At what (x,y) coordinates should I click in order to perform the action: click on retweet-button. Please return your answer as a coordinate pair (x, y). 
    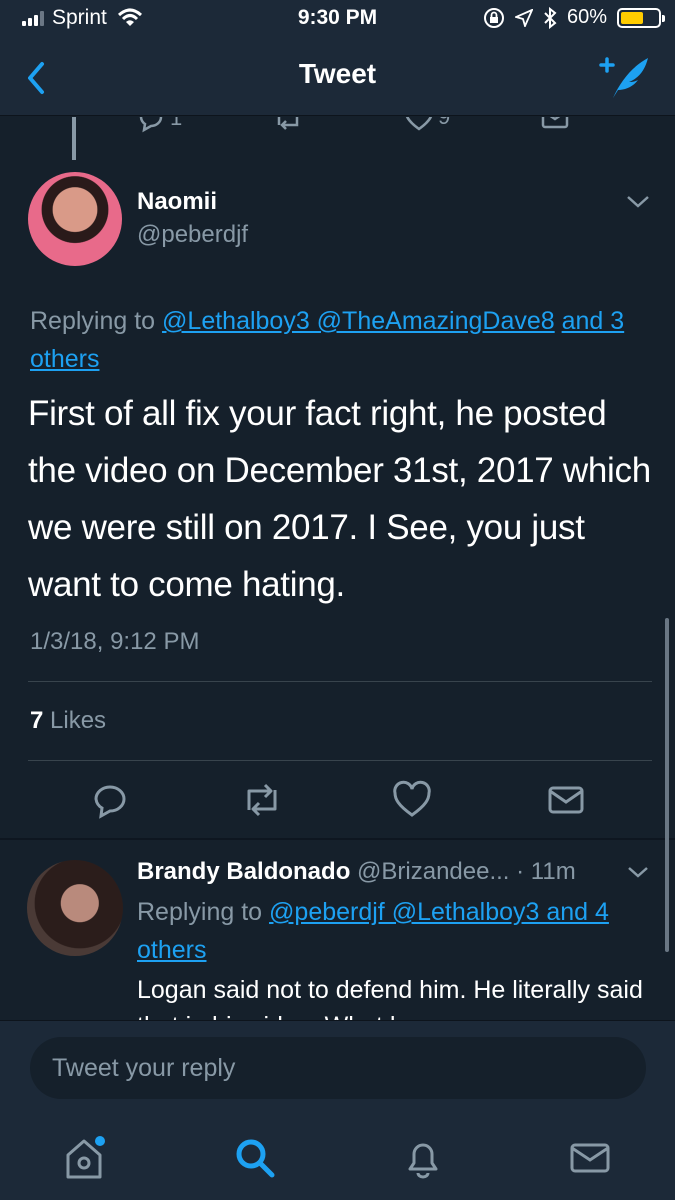
    Looking at the image, I should click on (262, 800).